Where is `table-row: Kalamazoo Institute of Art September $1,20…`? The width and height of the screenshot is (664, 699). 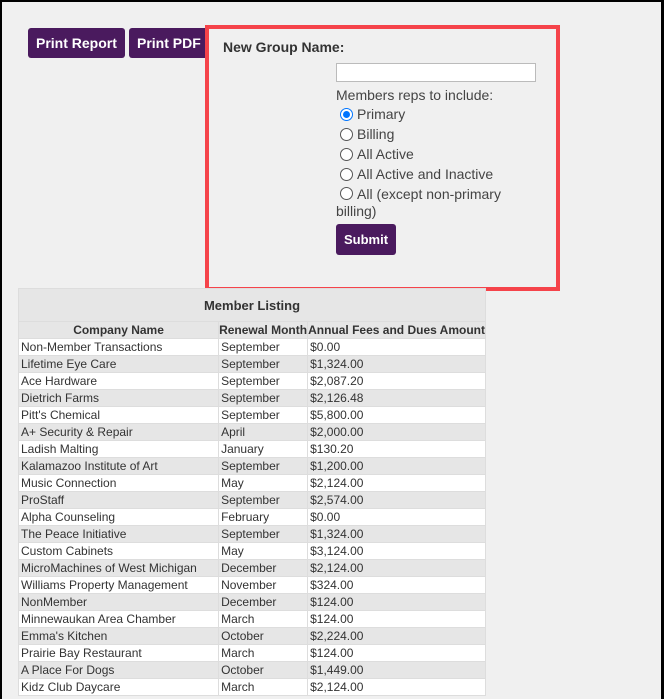
table-row: Kalamazoo Institute of Art September $1,20… is located at coordinates (251, 466).